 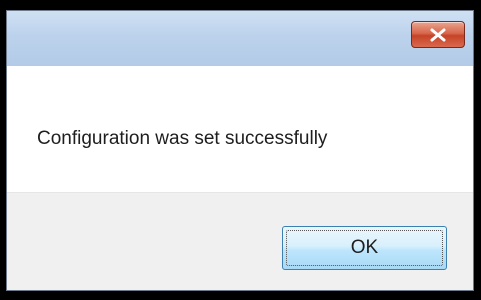 I want to click on close-button, so click(x=438, y=34).